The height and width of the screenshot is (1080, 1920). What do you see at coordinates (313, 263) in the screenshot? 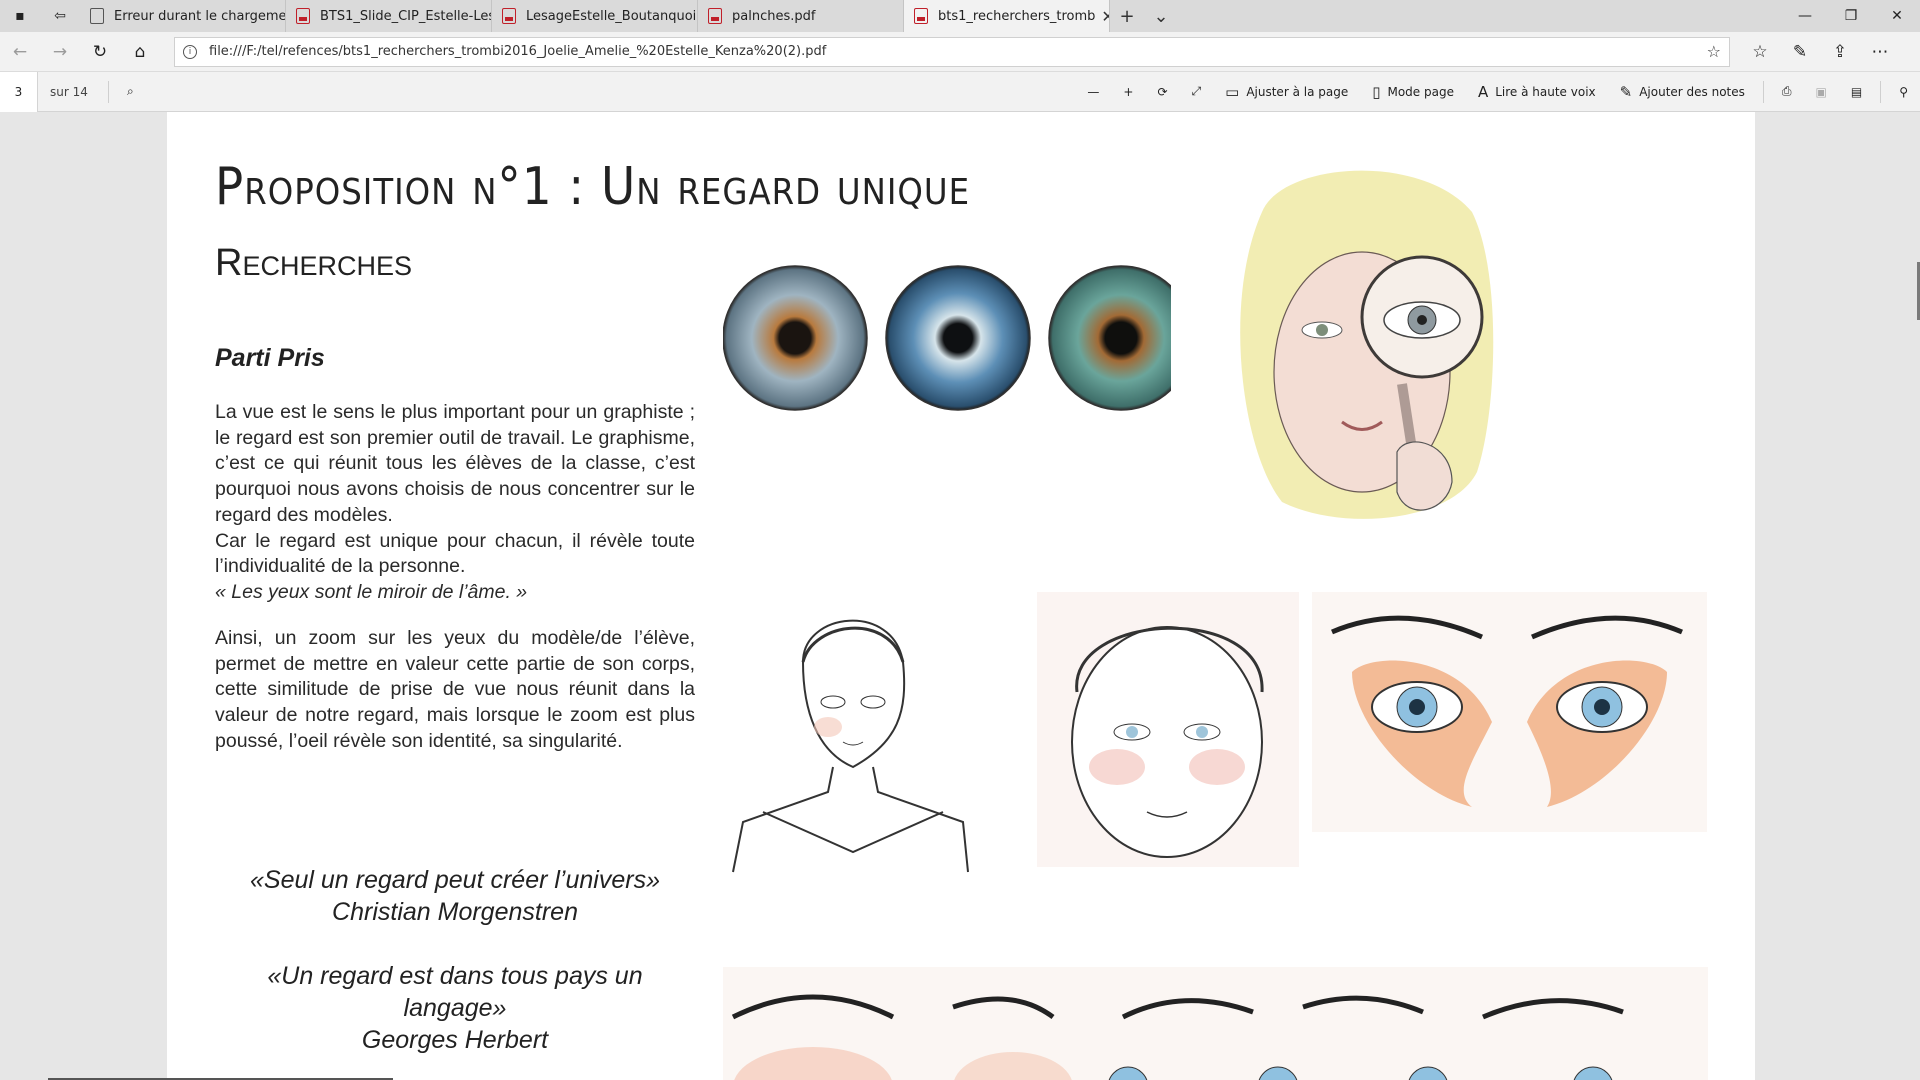
I see `page-subtitle: Recherches` at bounding box center [313, 263].